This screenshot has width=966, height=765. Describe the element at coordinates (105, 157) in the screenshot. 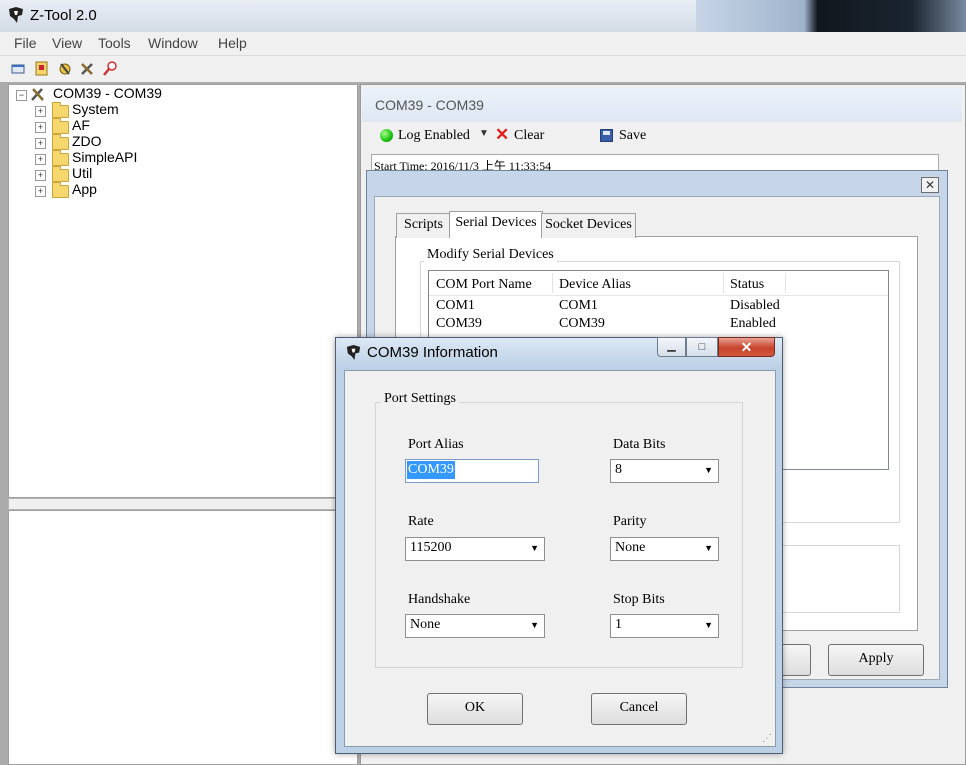

I see `tree-item-label: SimpleAPI` at that location.